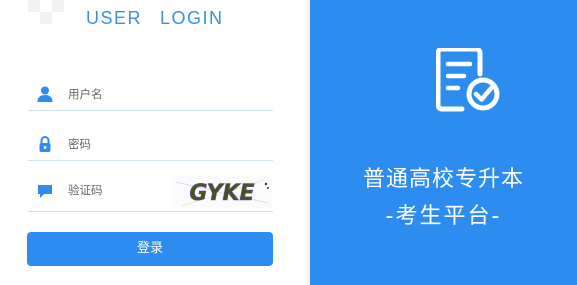 The height and width of the screenshot is (285, 577). Describe the element at coordinates (150, 249) in the screenshot. I see `login-button: 登录` at that location.